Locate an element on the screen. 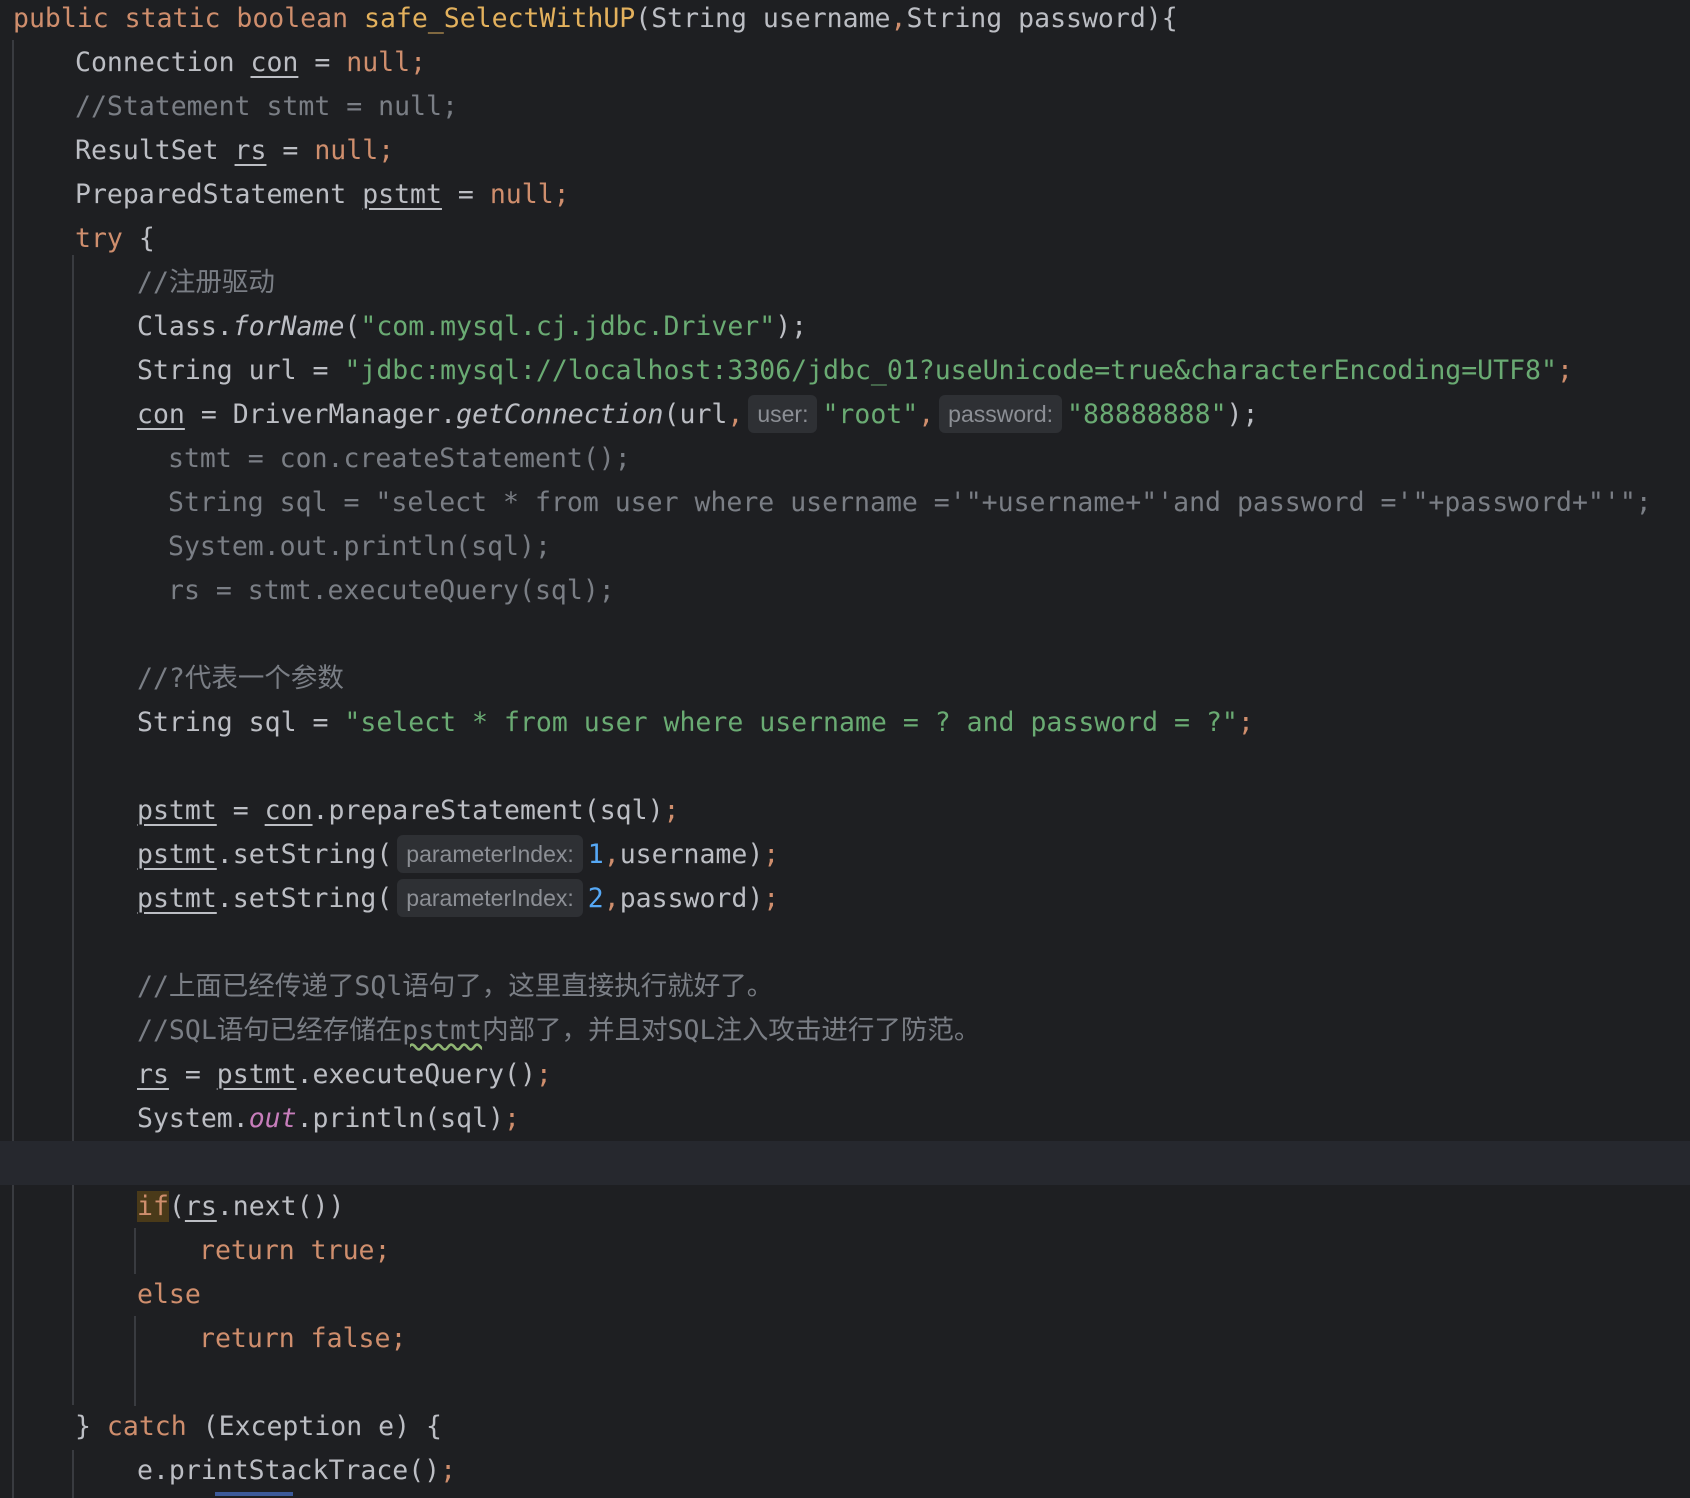 This screenshot has width=1690, height=1498. code-line: pstmt = con.prepareStatement(sql); is located at coordinates (845, 811).